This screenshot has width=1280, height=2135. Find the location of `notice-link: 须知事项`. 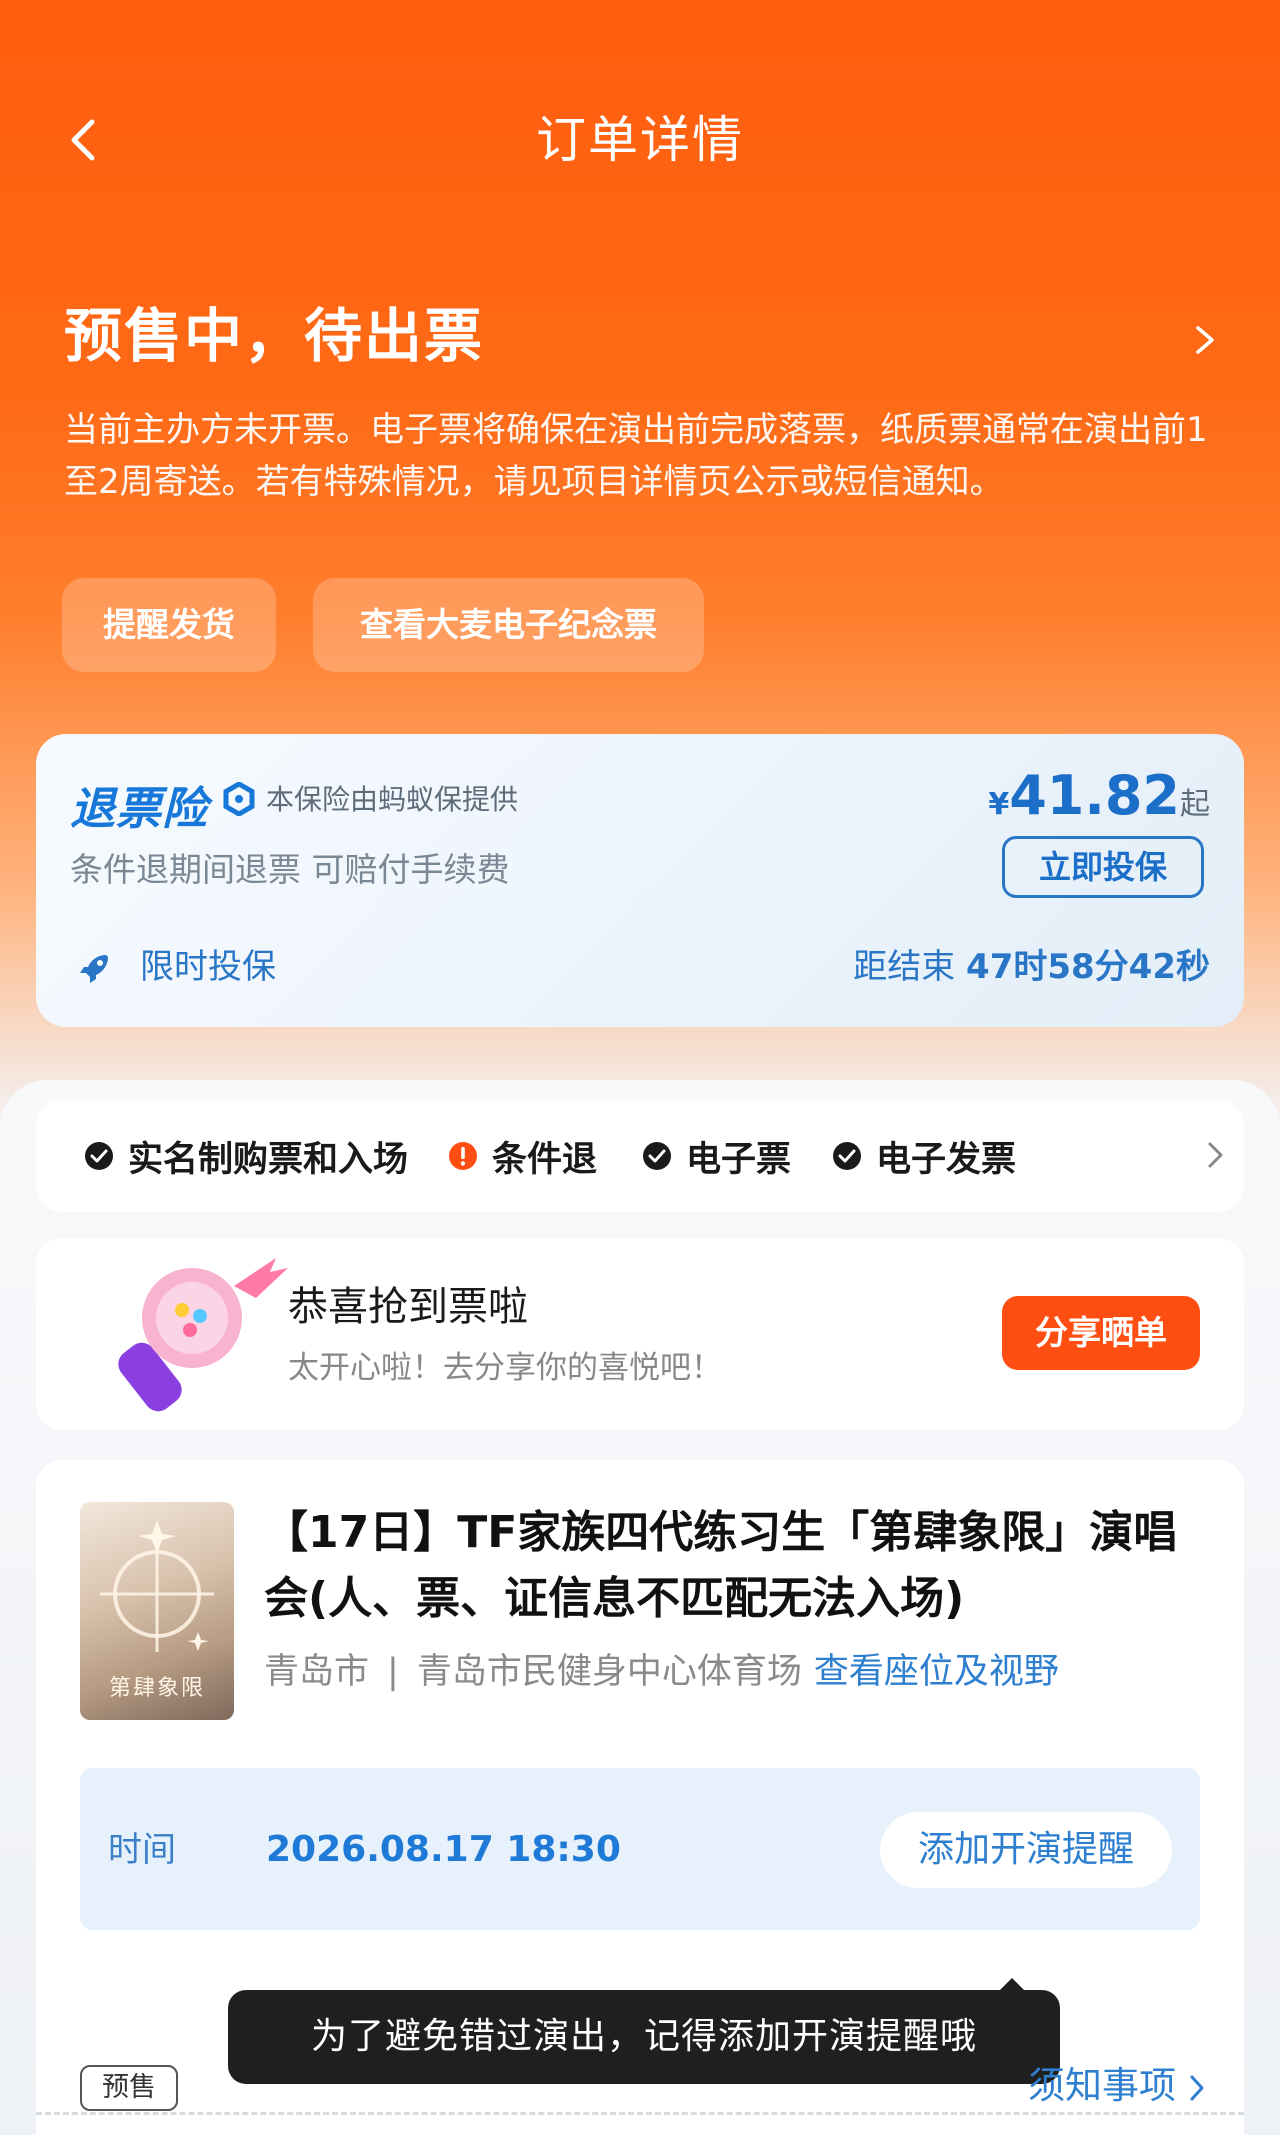

notice-link: 须知事项 is located at coordinates (1117, 2086).